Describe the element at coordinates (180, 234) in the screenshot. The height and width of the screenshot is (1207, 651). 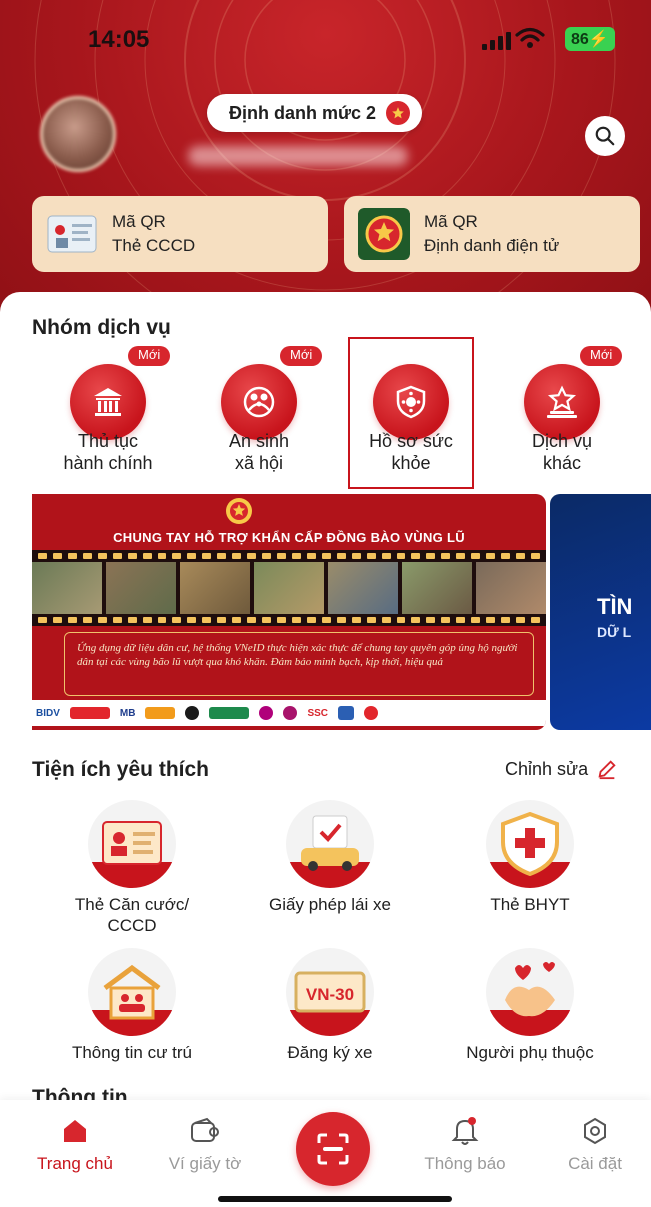
I see `qr-cccd-card: Mã QR Thẻ CCCD` at that location.